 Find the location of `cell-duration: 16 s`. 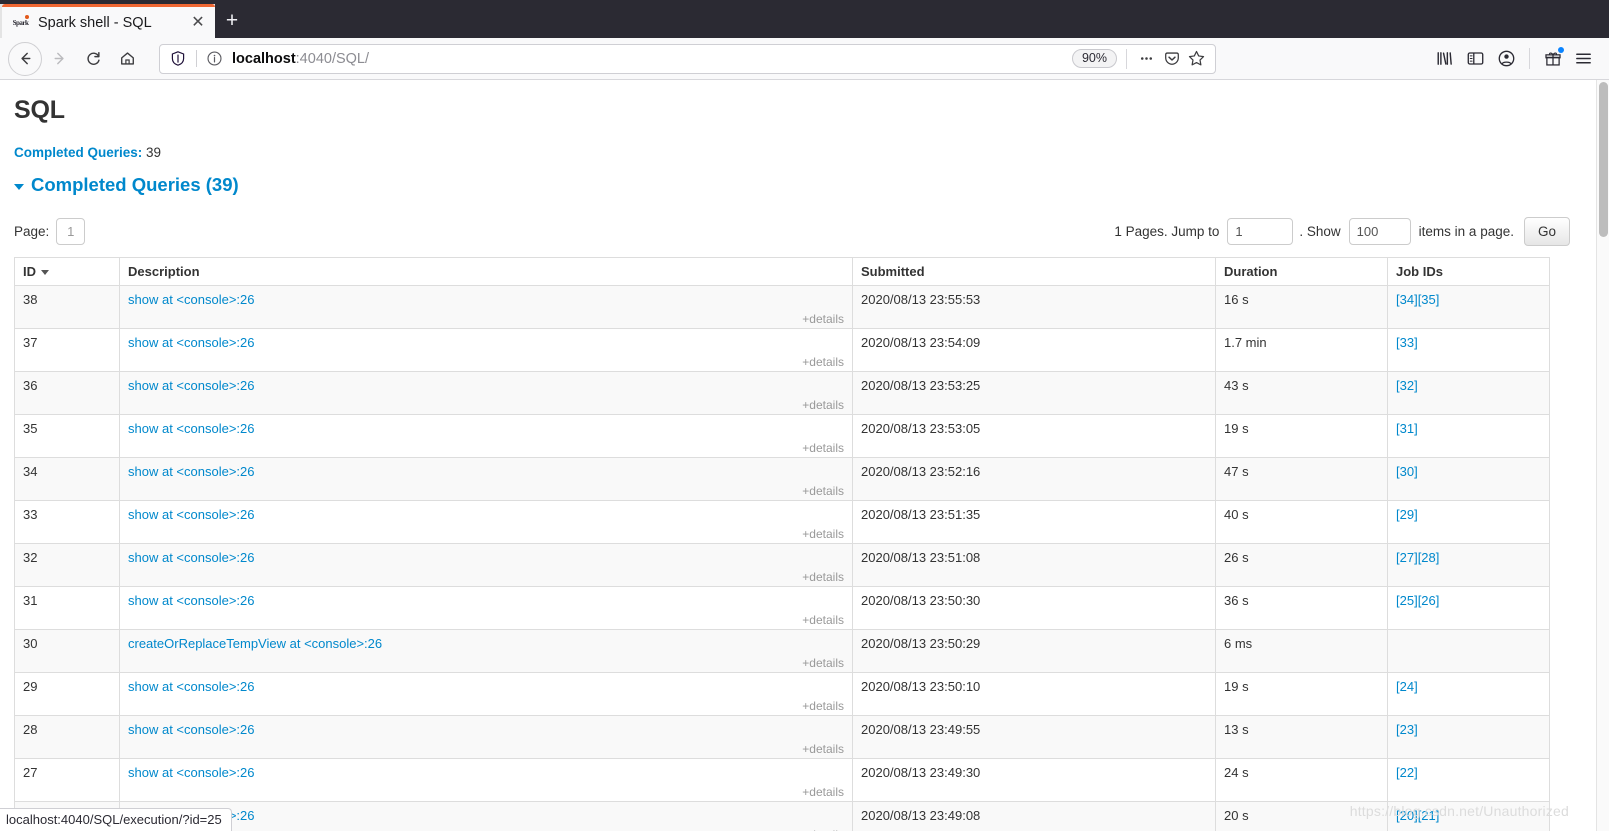

cell-duration: 16 s is located at coordinates (1301, 307).